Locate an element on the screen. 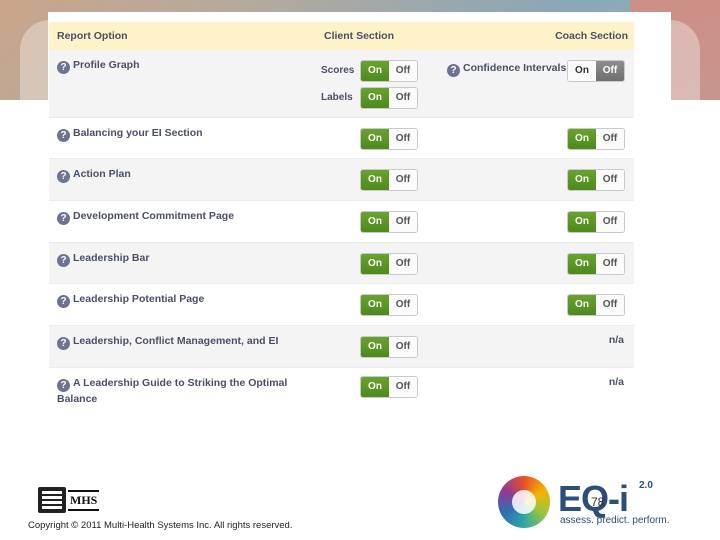 The image size is (720, 540). row-label: ? Development Commitment Page is located at coordinates (177, 217).